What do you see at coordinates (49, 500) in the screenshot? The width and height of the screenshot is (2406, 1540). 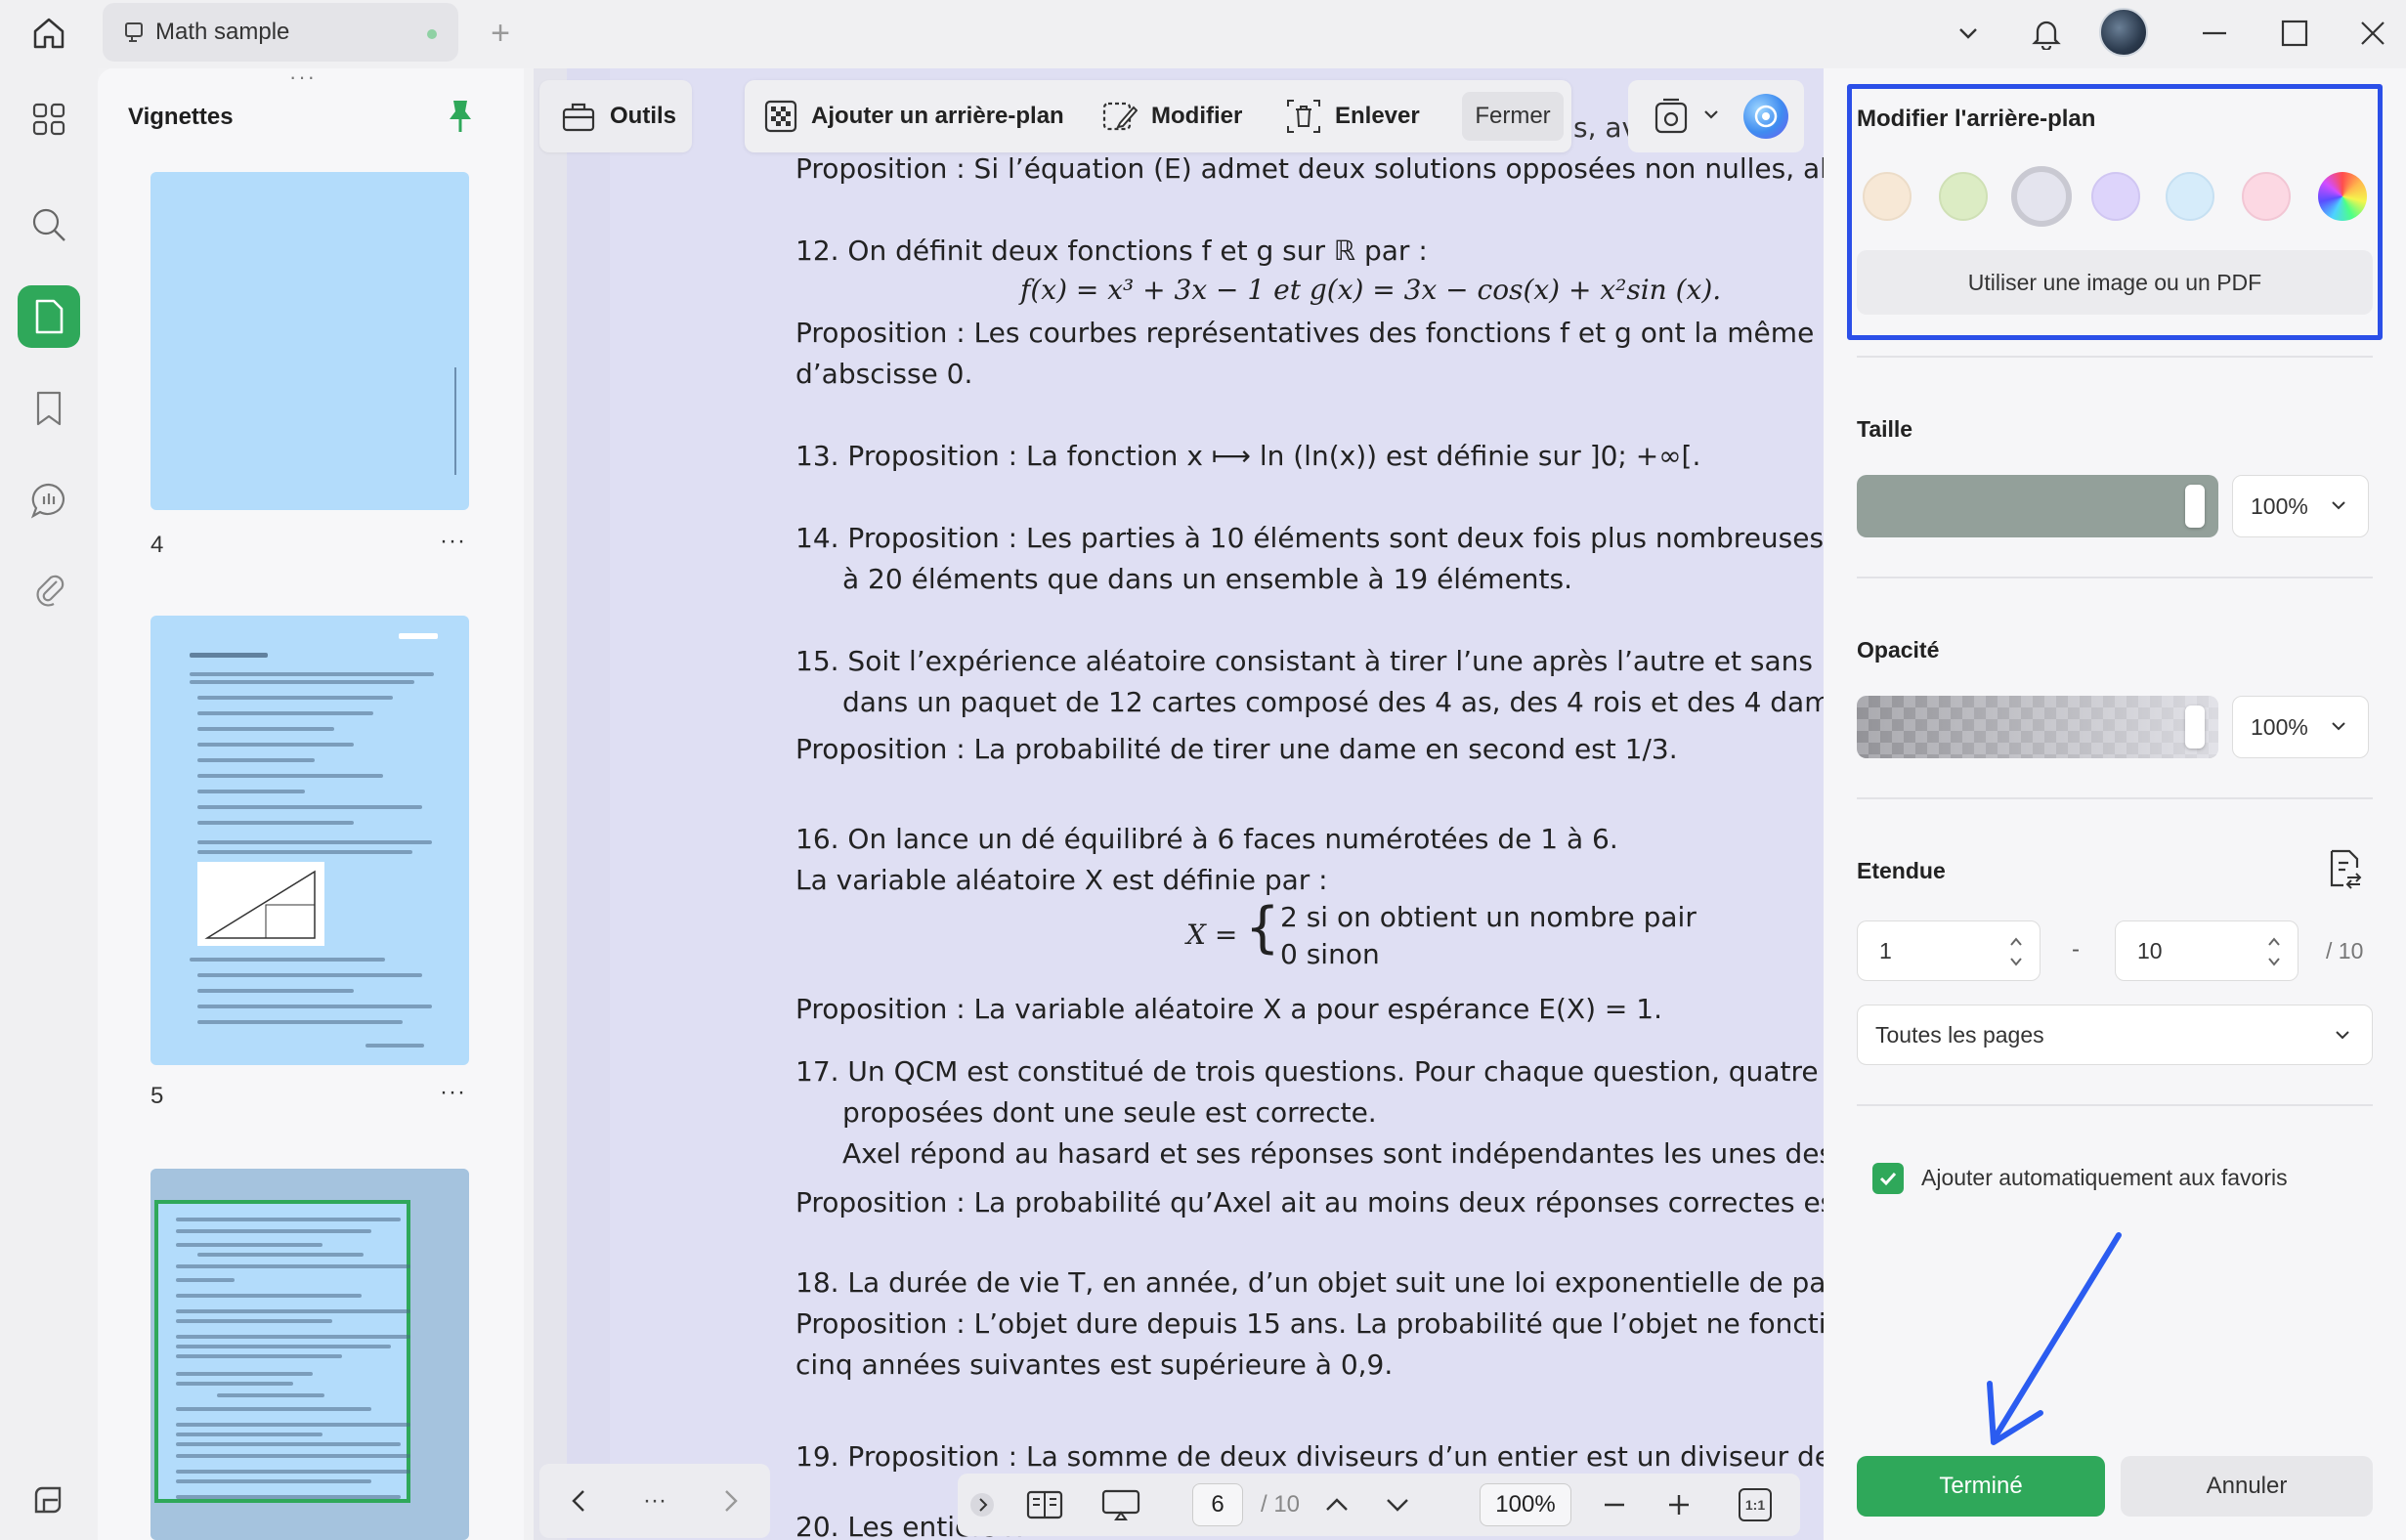 I see `comments-icon` at bounding box center [49, 500].